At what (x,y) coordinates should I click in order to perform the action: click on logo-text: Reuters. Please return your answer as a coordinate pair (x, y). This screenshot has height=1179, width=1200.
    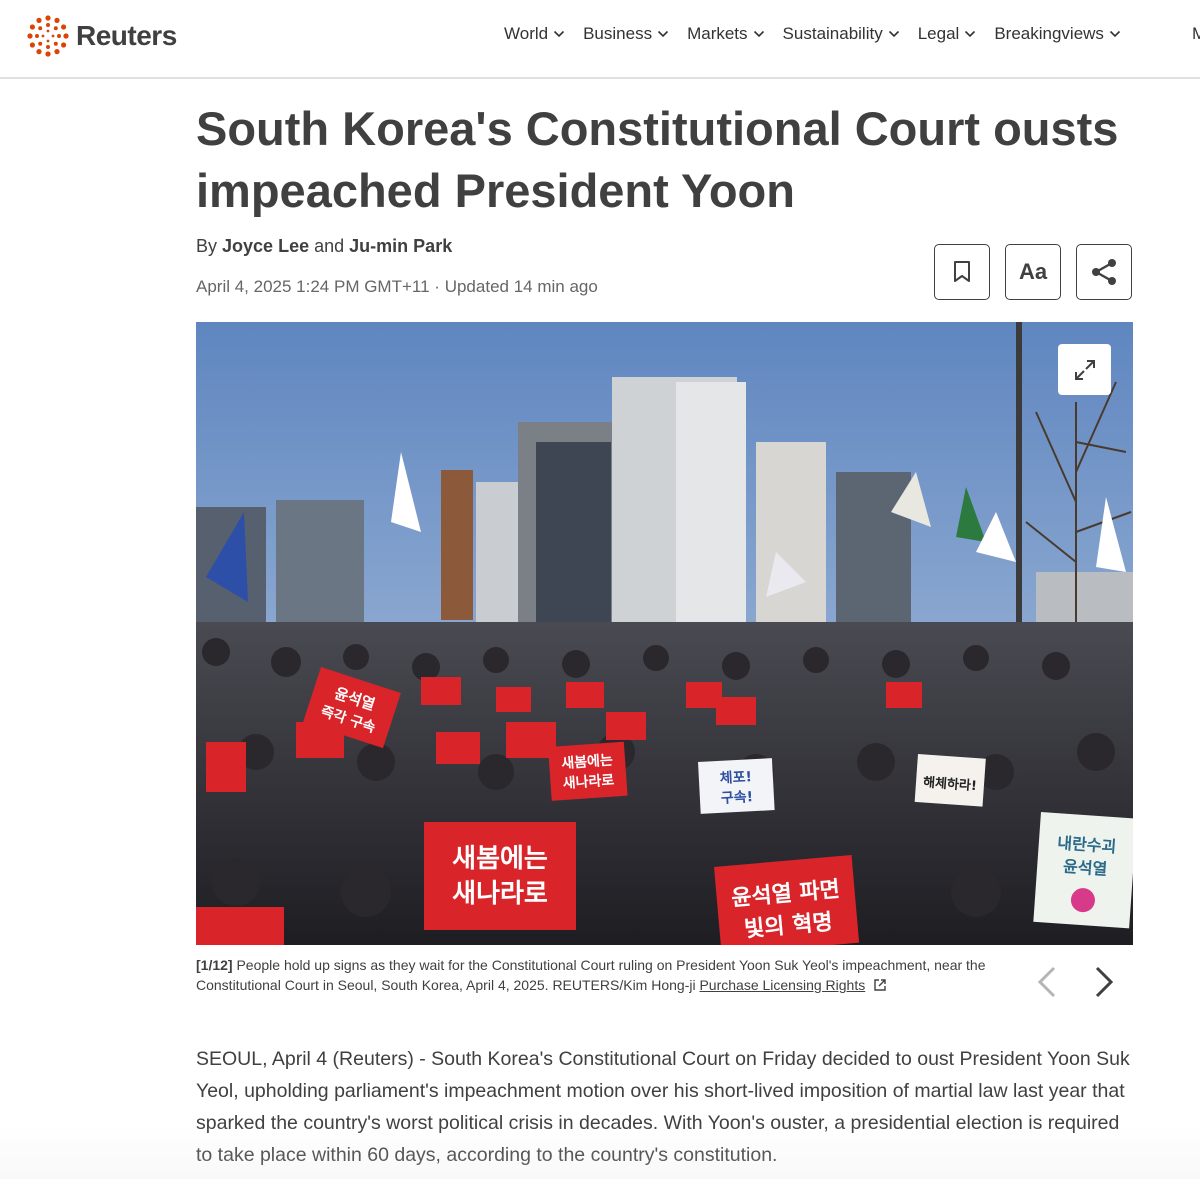
    Looking at the image, I should click on (126, 35).